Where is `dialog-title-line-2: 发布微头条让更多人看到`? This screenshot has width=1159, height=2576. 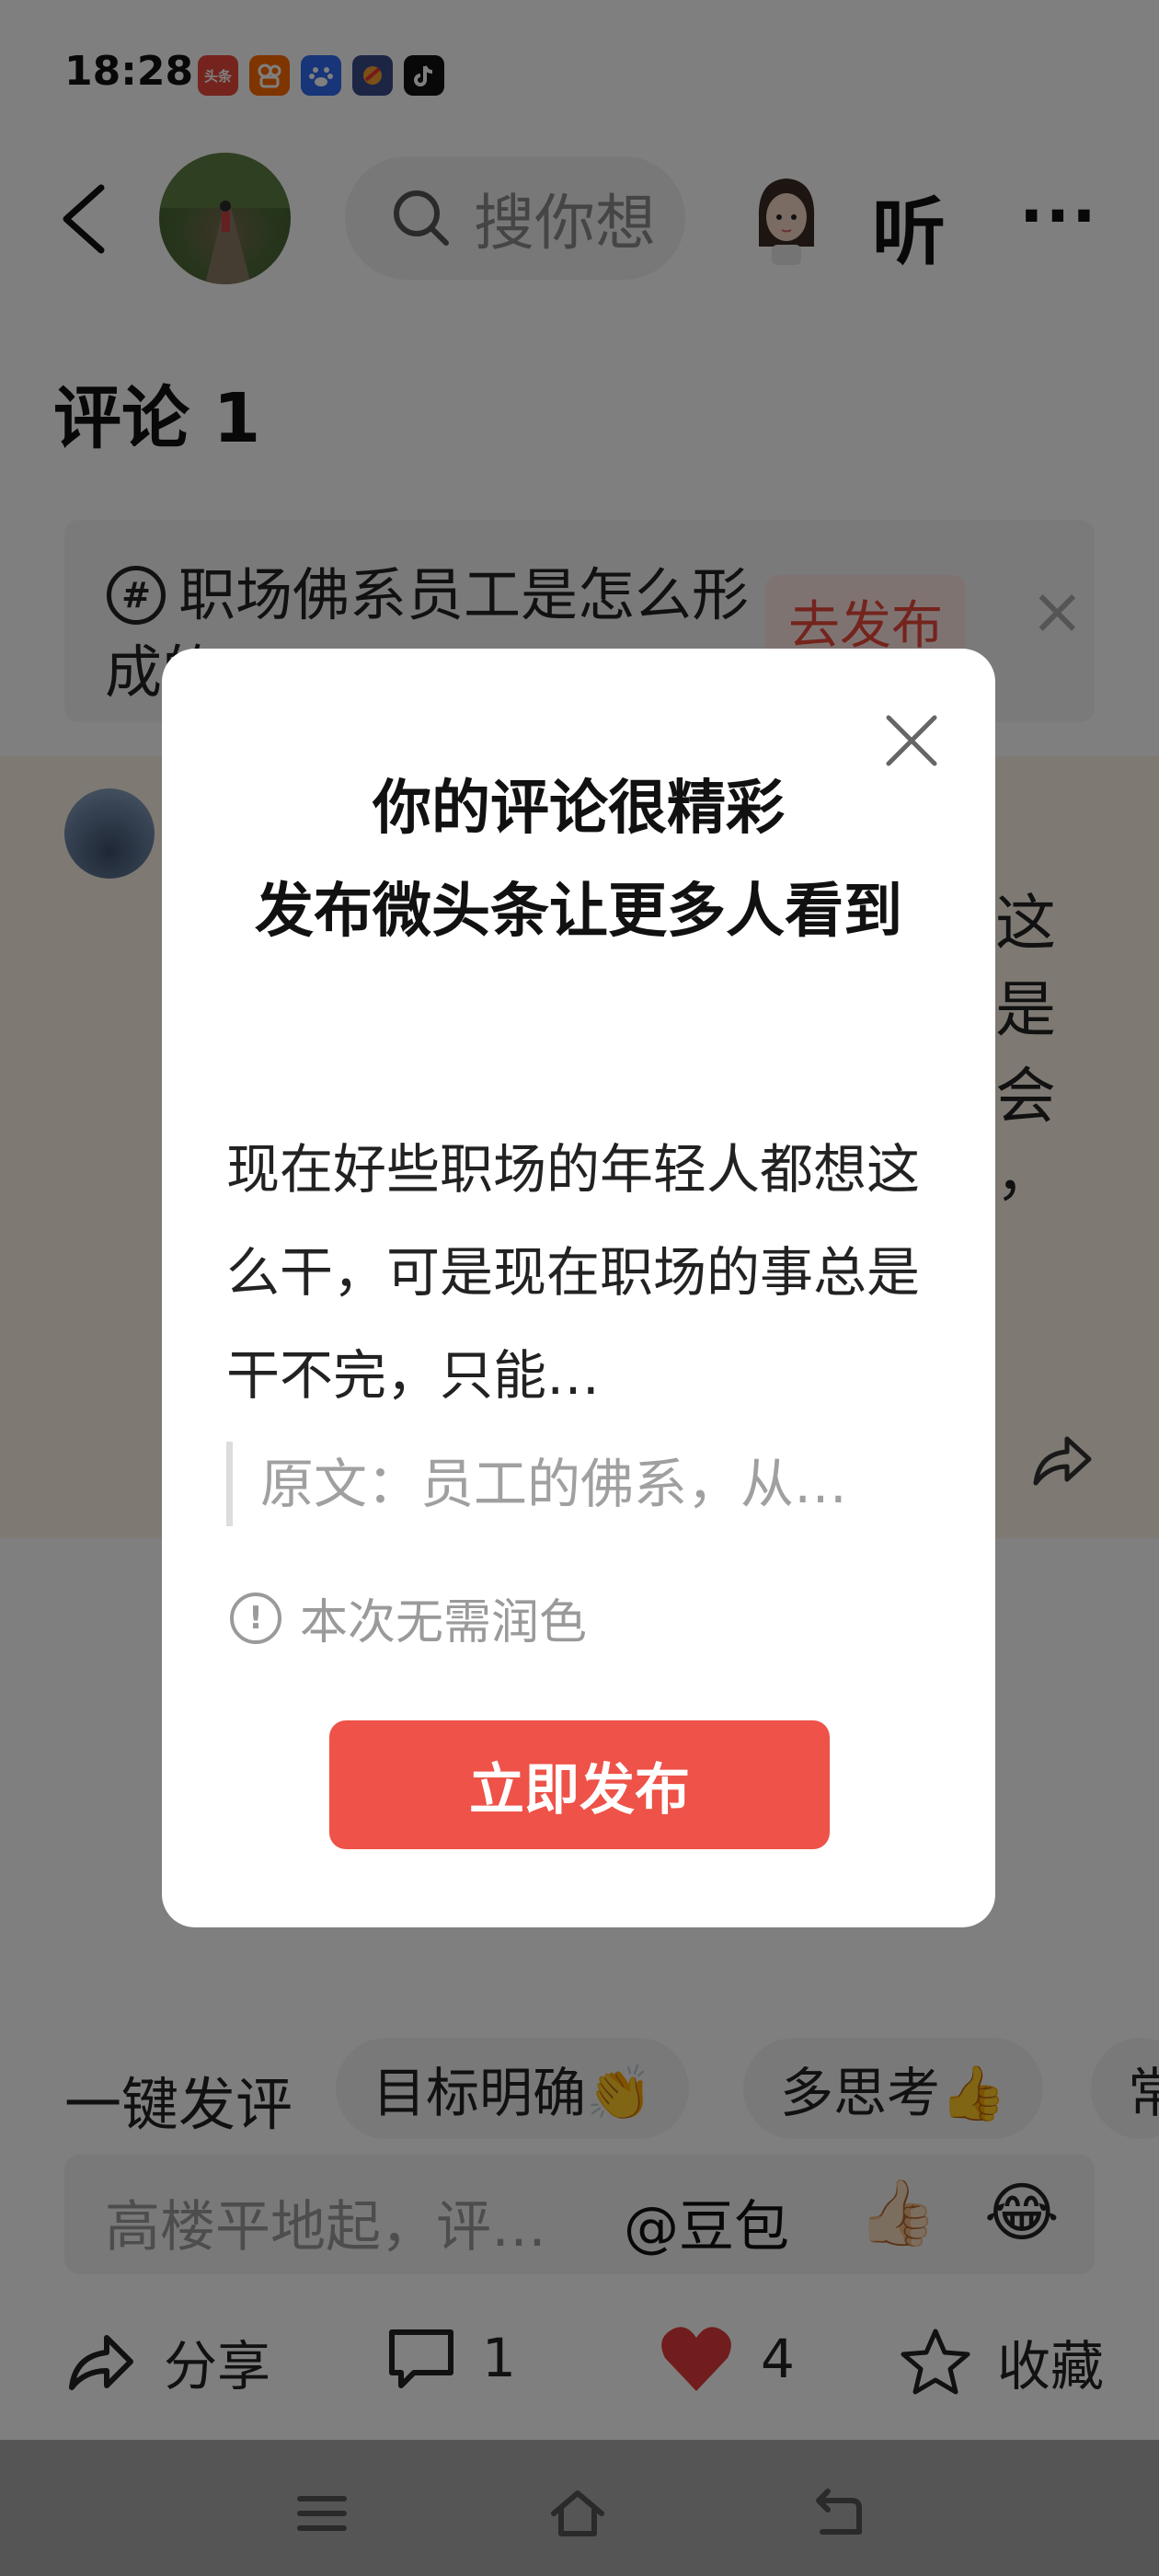
dialog-title-line-2: 发布微头条让更多人看到 is located at coordinates (578, 912).